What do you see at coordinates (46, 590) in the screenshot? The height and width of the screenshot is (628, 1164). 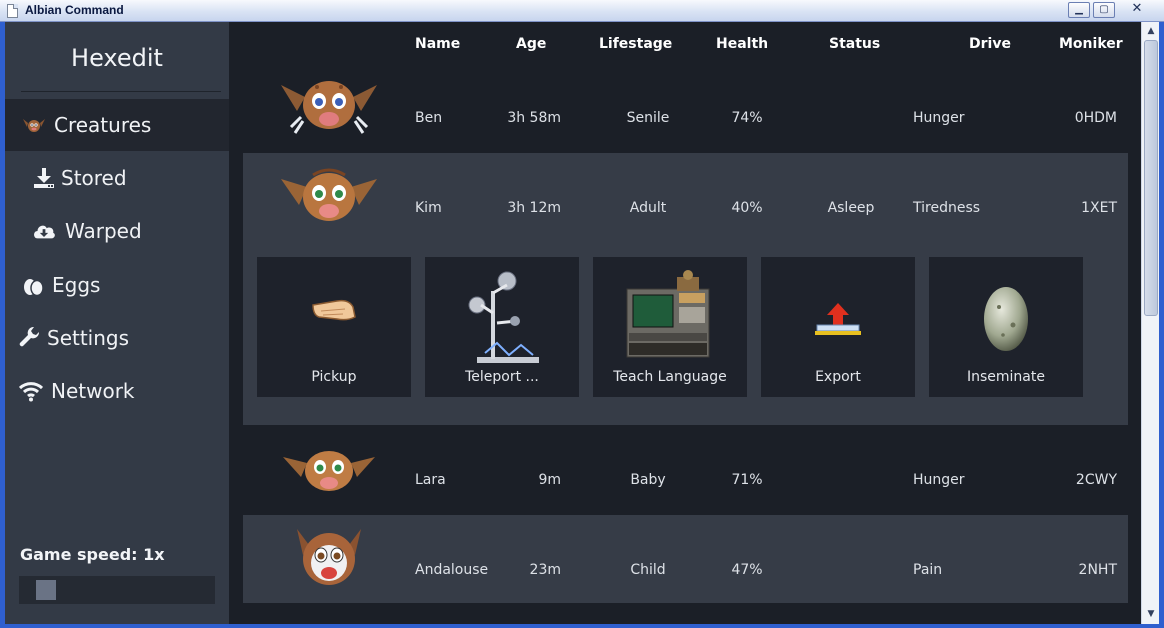 I see `game-speed-slider-thumb` at bounding box center [46, 590].